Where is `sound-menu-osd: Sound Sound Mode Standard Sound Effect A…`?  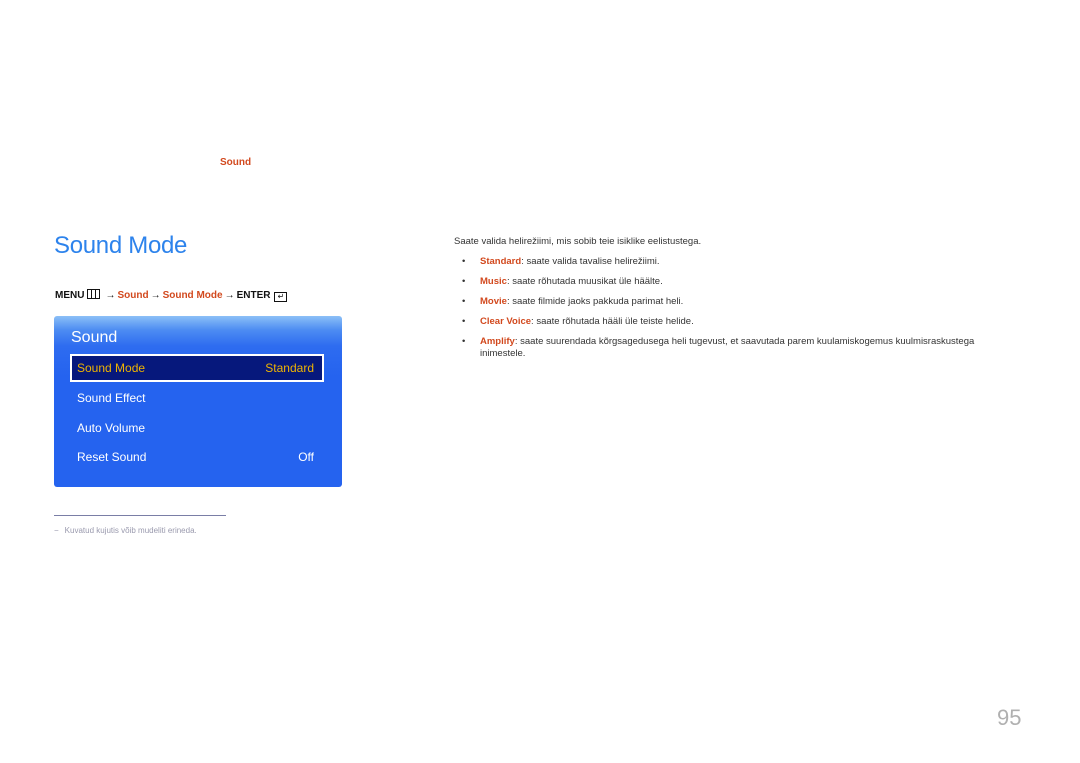
sound-menu-osd: Sound Sound Mode Standard Sound Effect A… is located at coordinates (198, 401).